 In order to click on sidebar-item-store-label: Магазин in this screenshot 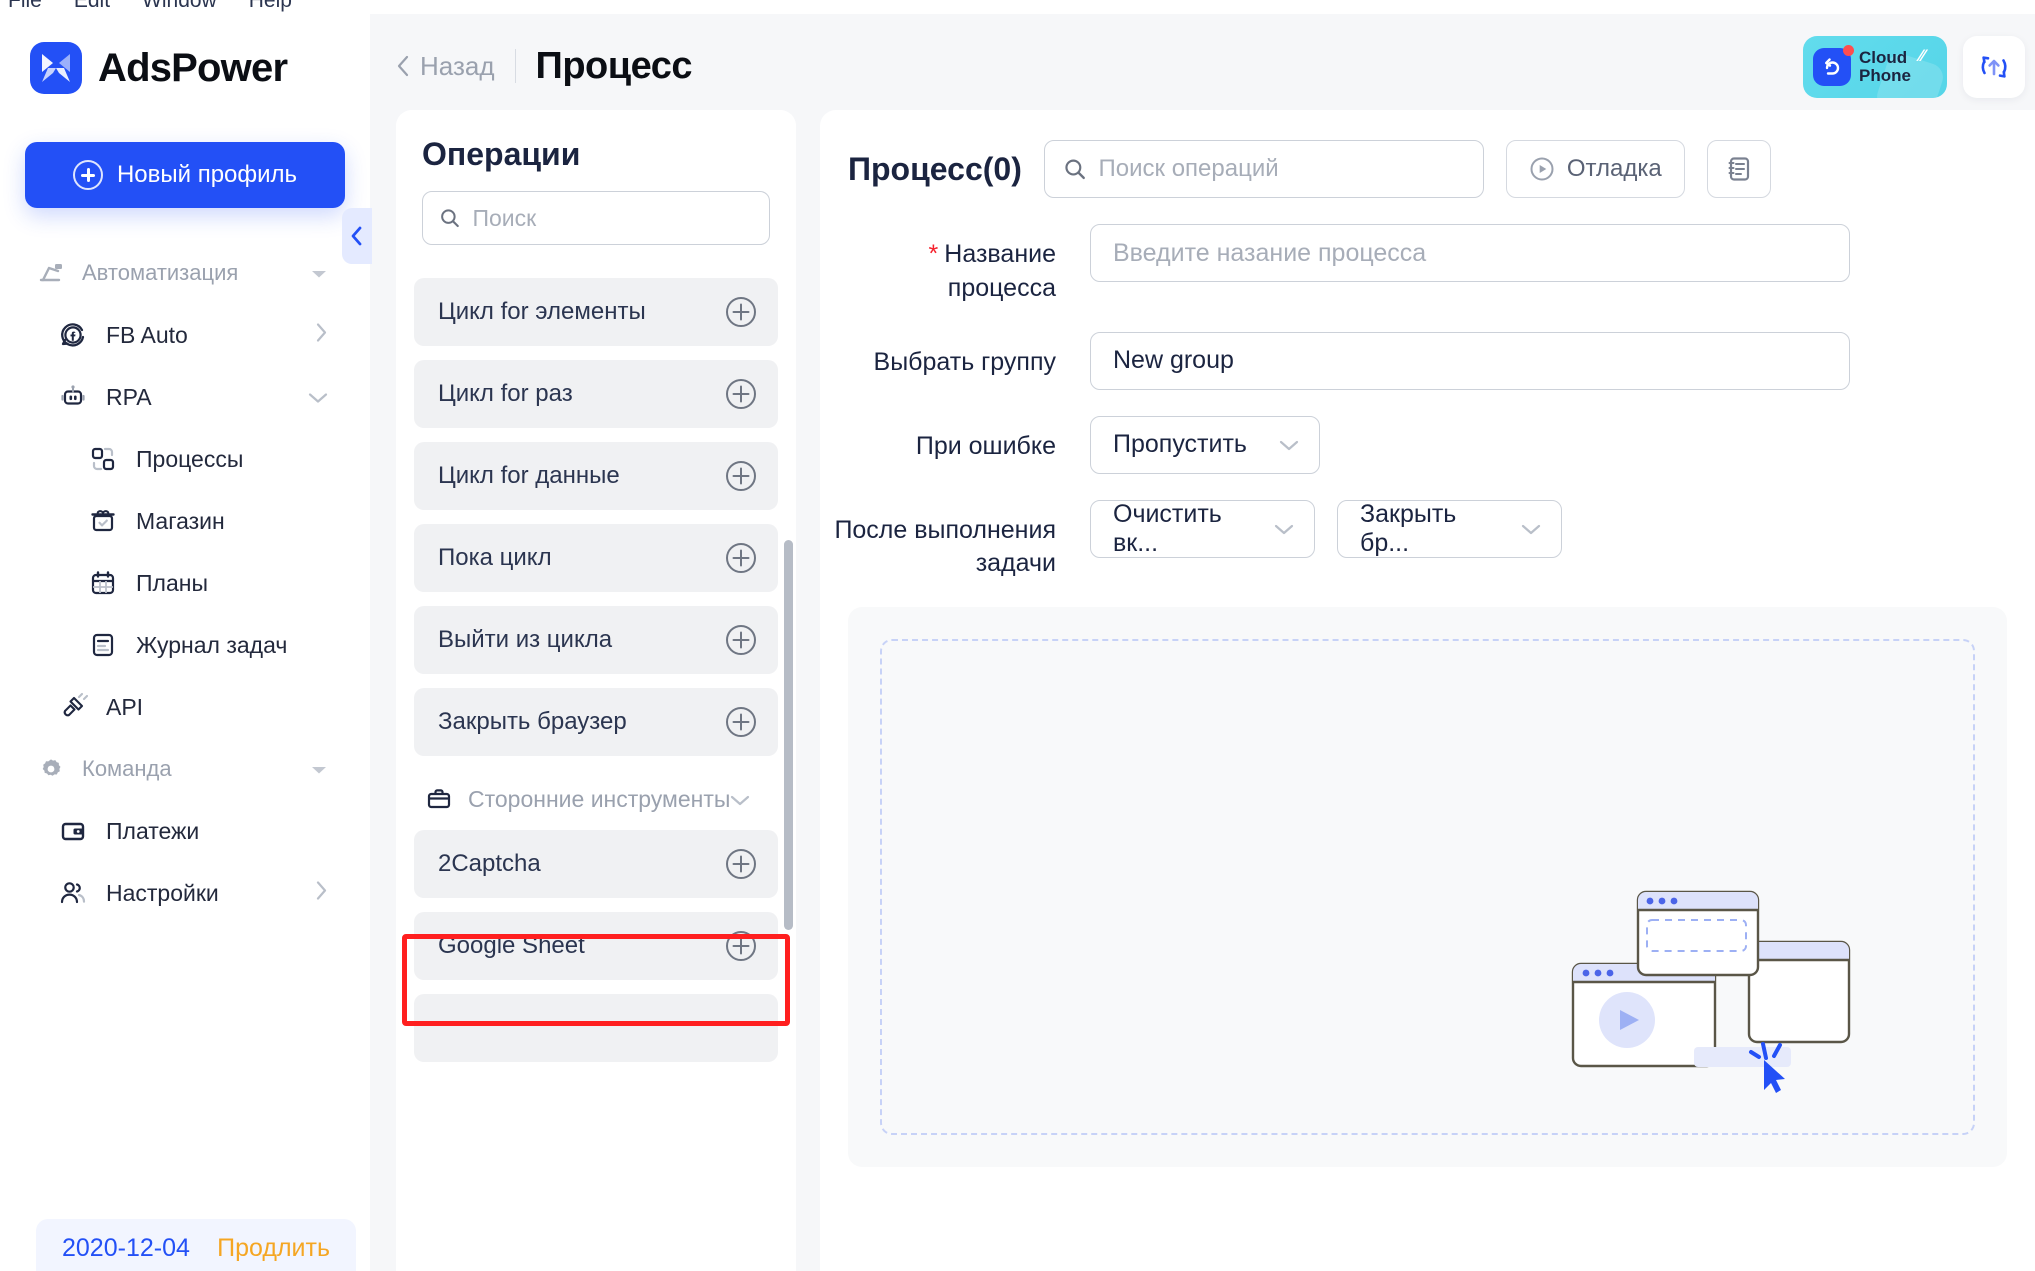, I will do `click(180, 520)`.